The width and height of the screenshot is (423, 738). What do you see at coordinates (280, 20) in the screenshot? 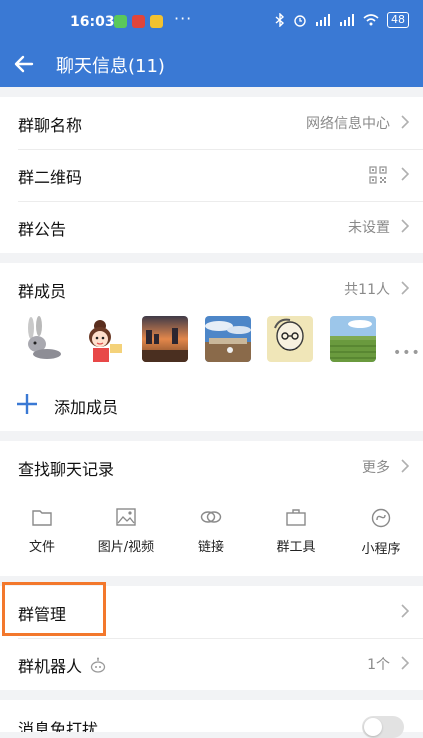
I see `bluetooth-icon` at bounding box center [280, 20].